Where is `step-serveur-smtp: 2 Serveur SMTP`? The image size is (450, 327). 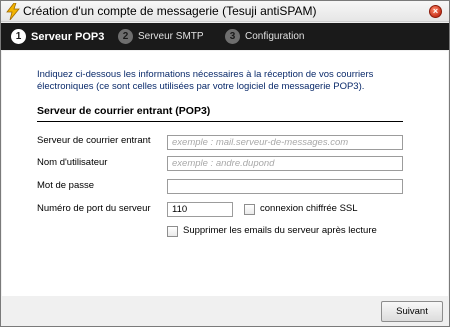
step-serveur-smtp: 2 Serveur SMTP is located at coordinates (161, 36).